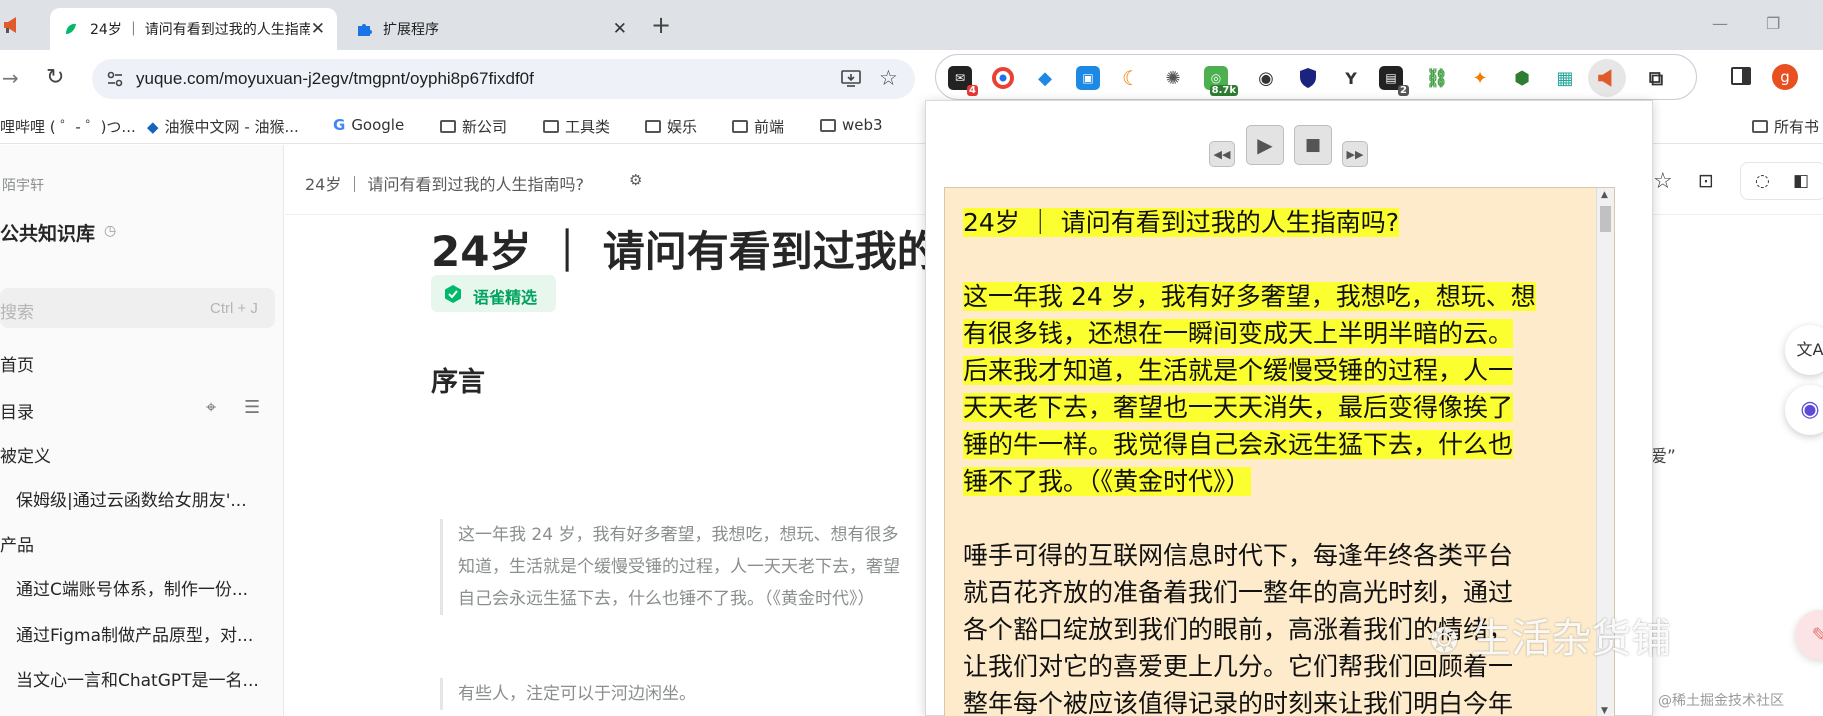 The image size is (1823, 716). What do you see at coordinates (1437, 78) in the screenshot?
I see `link-extension-icon: ⛓` at bounding box center [1437, 78].